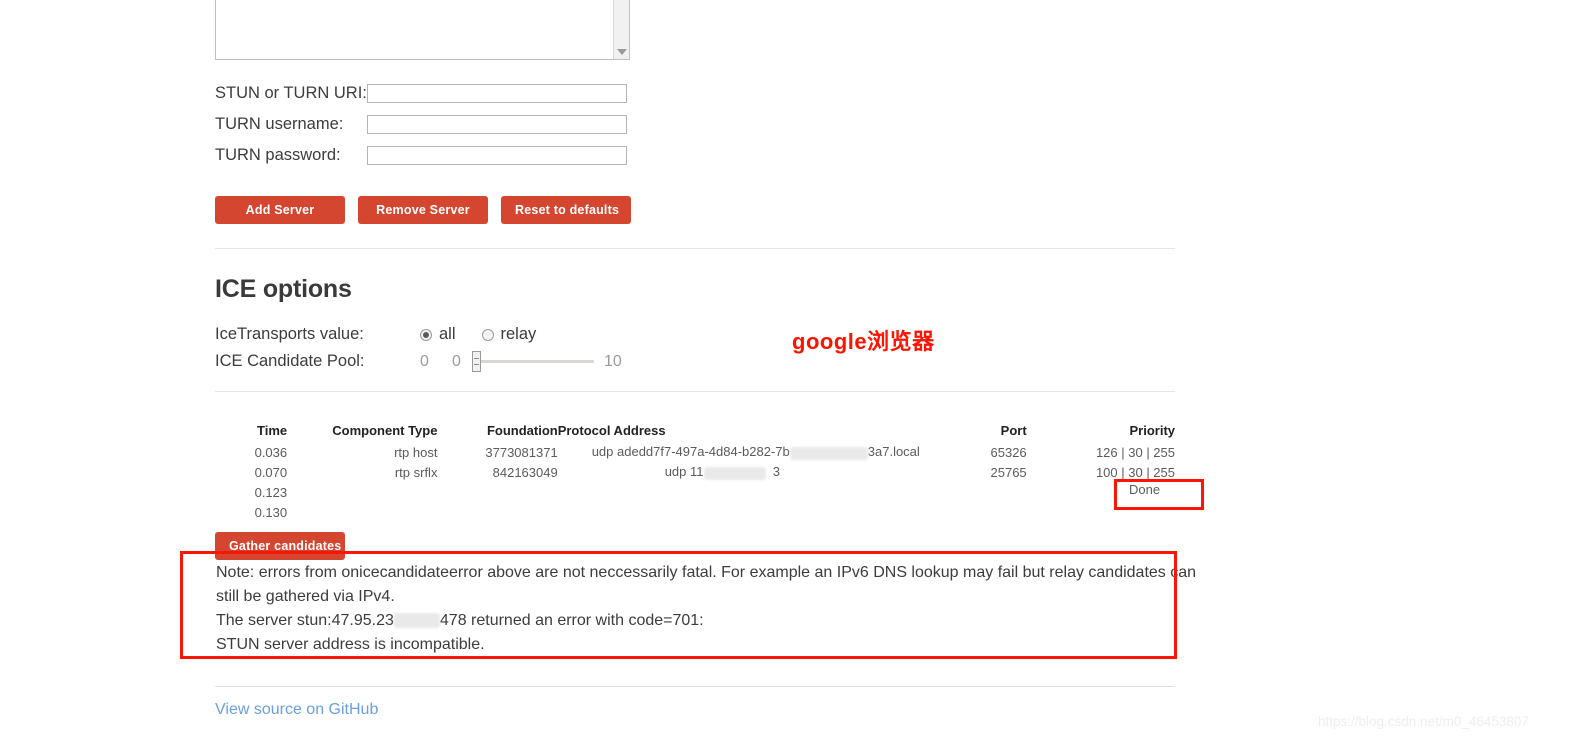  Describe the element at coordinates (613, 361) in the screenshot. I see `ice-candidate-pool-max: 10` at that location.